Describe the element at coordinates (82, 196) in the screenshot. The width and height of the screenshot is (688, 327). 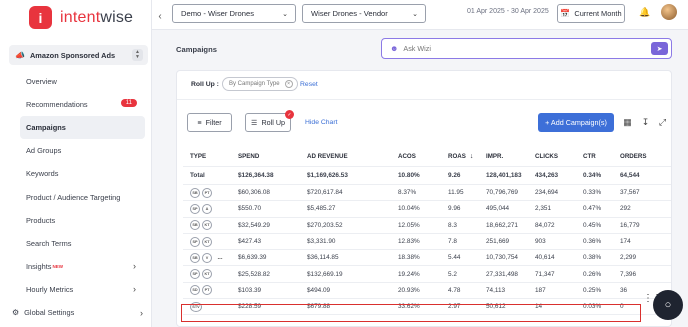
I see `sidebar-item-product-audience-targeting: Product / Audience Targeting` at that location.